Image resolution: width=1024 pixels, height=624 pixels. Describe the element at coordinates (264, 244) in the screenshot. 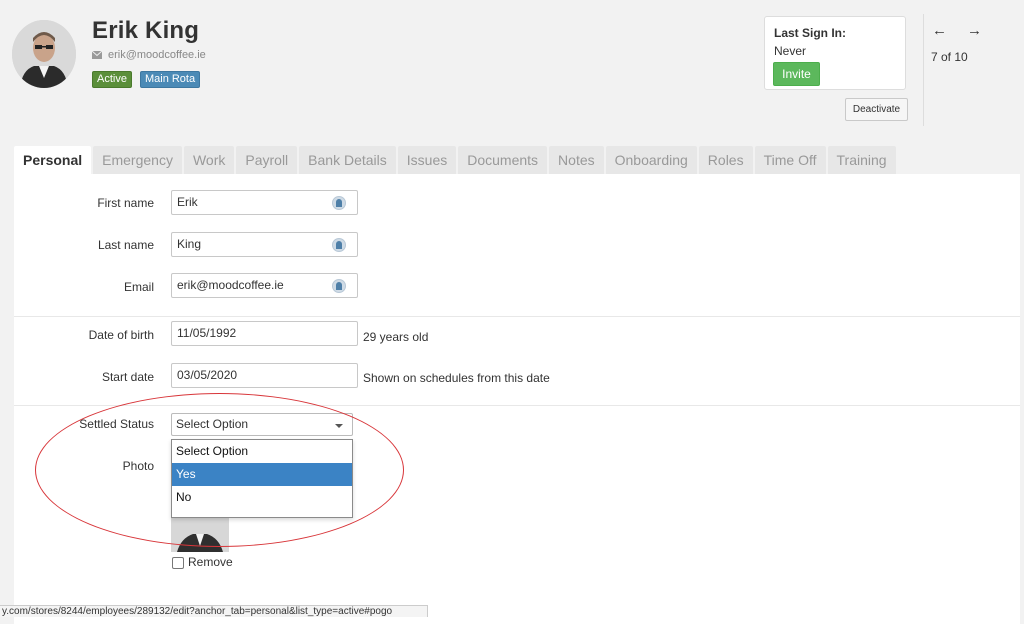

I see `last-name-input: King` at that location.